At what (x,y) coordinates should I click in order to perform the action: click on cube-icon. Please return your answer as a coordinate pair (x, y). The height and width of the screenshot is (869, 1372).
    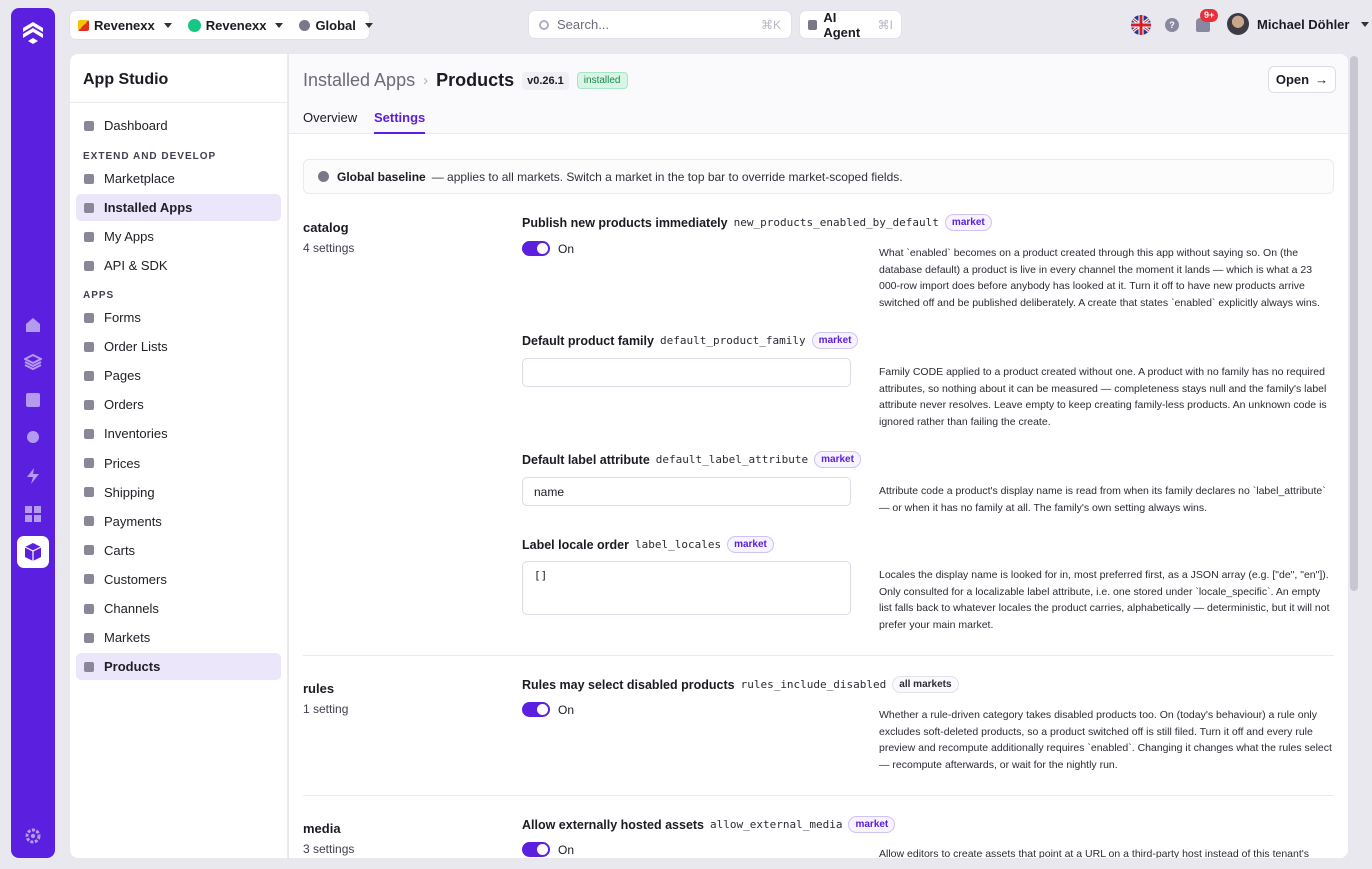
    Looking at the image, I should click on (33, 552).